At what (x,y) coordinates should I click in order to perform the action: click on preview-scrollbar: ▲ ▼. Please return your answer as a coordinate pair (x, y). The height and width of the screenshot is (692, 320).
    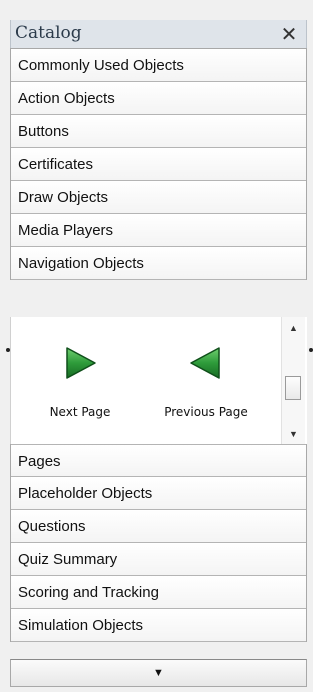
    Looking at the image, I should click on (293, 381).